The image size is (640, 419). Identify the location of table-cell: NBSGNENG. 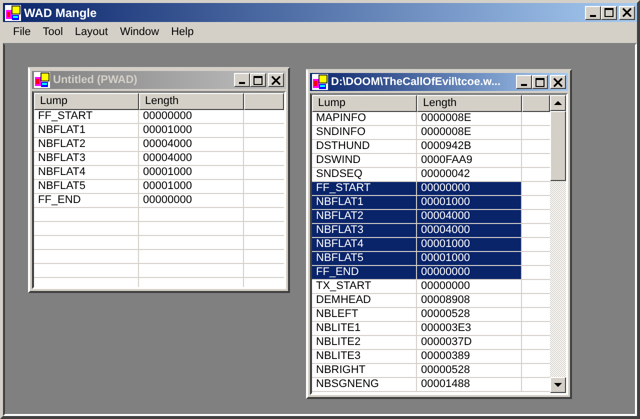
(364, 384).